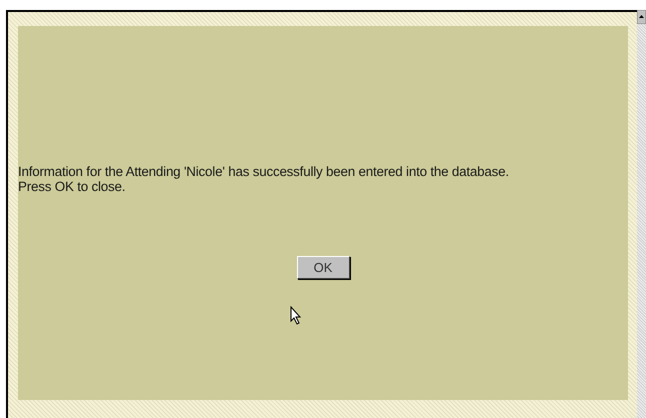 Image resolution: width=646 pixels, height=418 pixels. I want to click on confirmation-message: Information for the Attending 'Nicole' has successfully been entered into the database. Press OK to close., so click(264, 179).